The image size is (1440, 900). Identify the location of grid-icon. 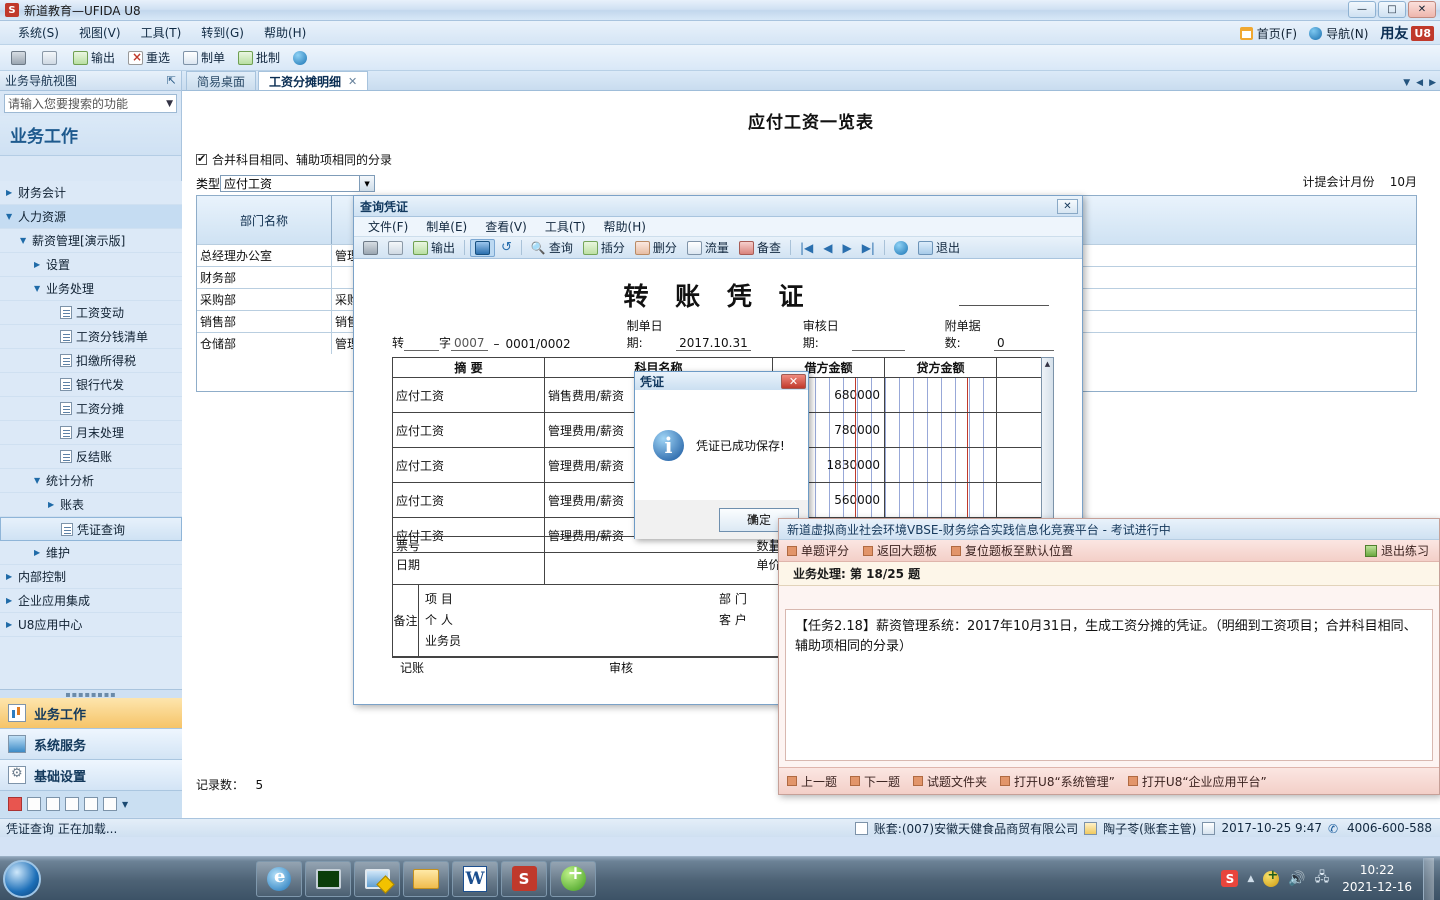
(53, 804).